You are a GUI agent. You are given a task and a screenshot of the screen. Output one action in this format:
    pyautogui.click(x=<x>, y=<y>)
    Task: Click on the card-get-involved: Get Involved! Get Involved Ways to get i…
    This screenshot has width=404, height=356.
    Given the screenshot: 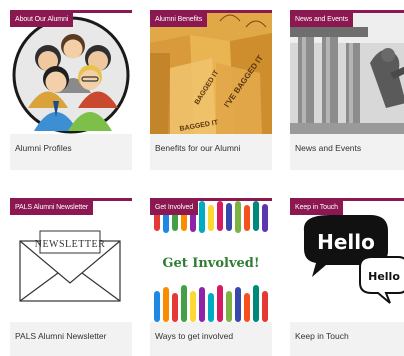 What is the action you would take?
    pyautogui.click(x=211, y=277)
    